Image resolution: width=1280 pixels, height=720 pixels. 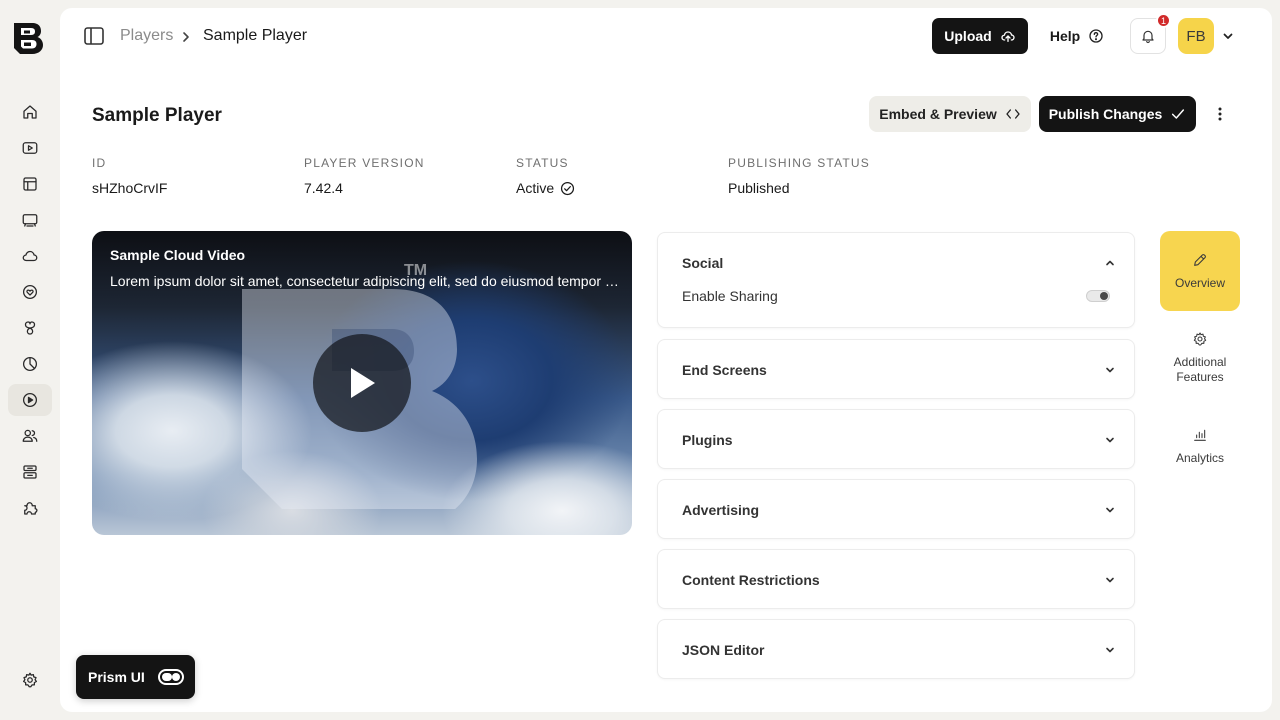 I want to click on meta-publishing-status: PUBLISHING STATUS Published, so click(x=799, y=176).